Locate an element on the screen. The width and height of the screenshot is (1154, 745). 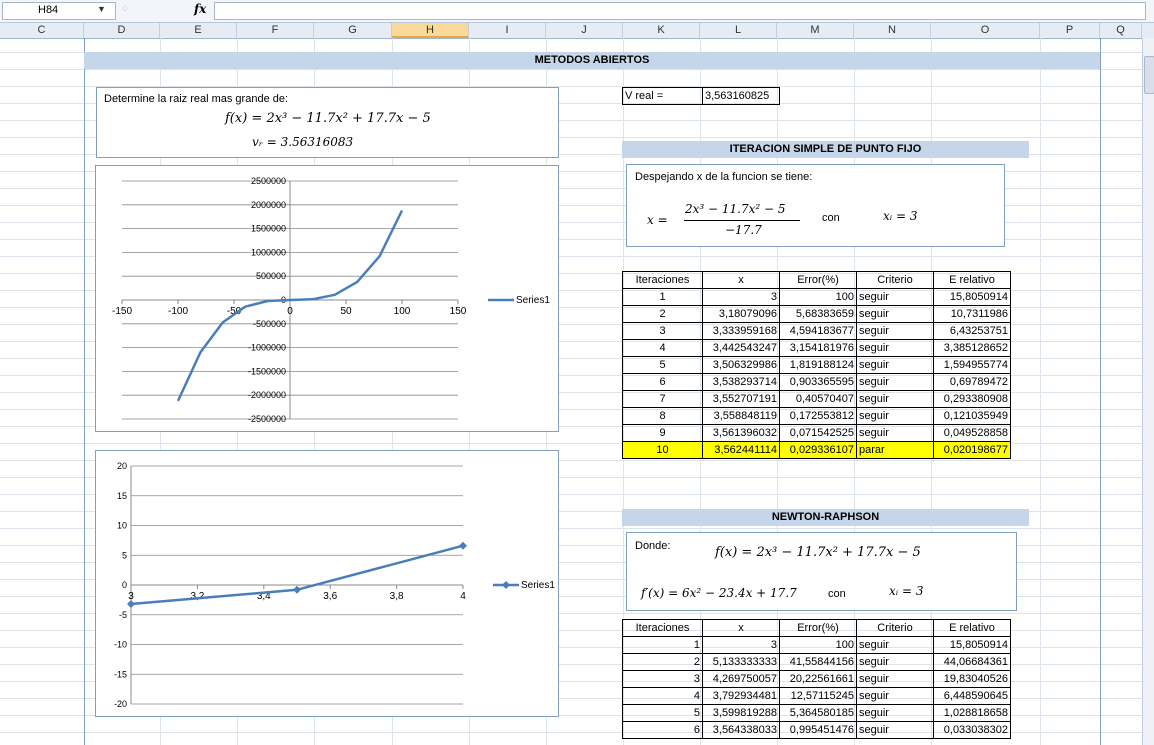
table-cell: 3,562441114 is located at coordinates (741, 450).